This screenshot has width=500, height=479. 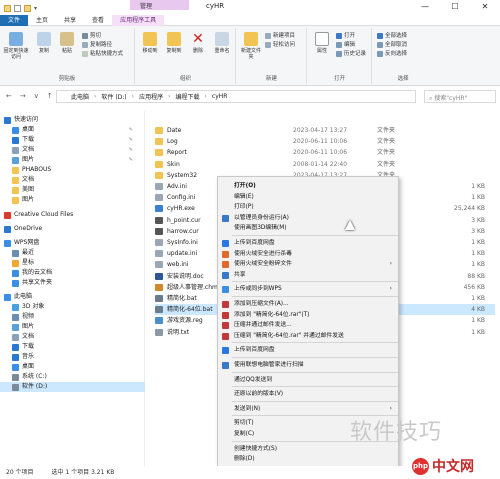 What do you see at coordinates (187, 96) in the screenshot?
I see `breadcrumb-downloads: 编程下载` at bounding box center [187, 96].